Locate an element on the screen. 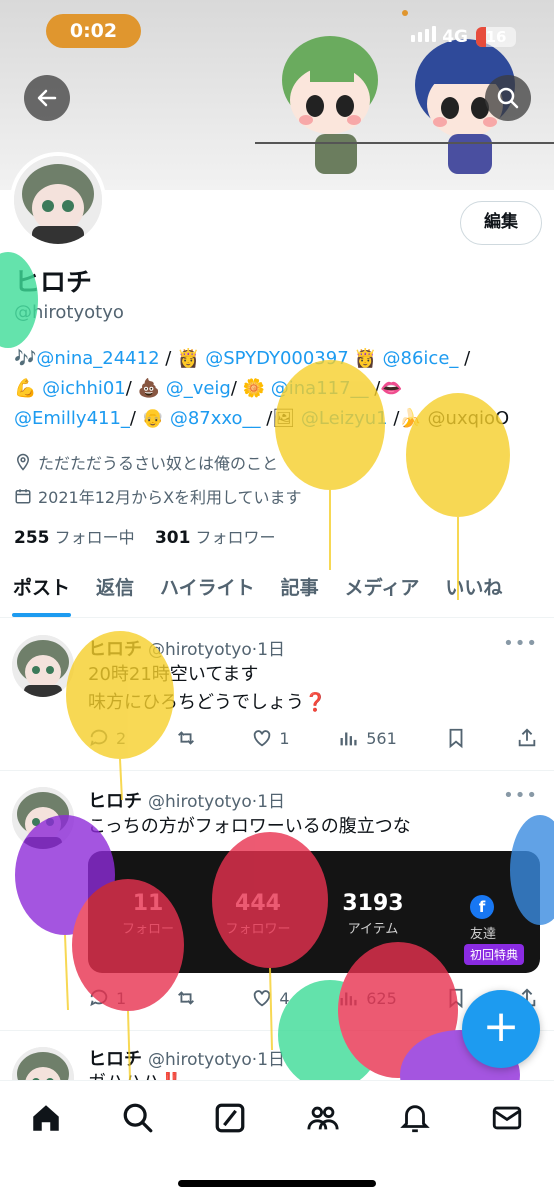 This screenshot has width=554, height=1200. search-icon is located at coordinates (508, 98).